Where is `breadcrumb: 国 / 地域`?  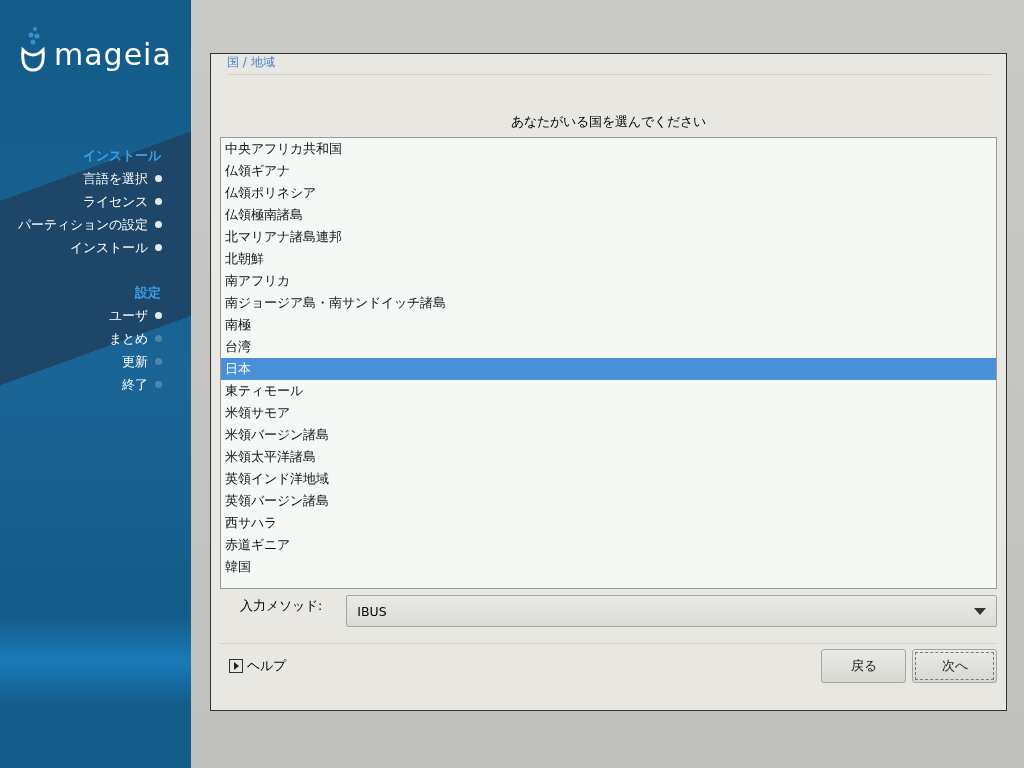
breadcrumb: 国 / 地域 is located at coordinates (251, 62).